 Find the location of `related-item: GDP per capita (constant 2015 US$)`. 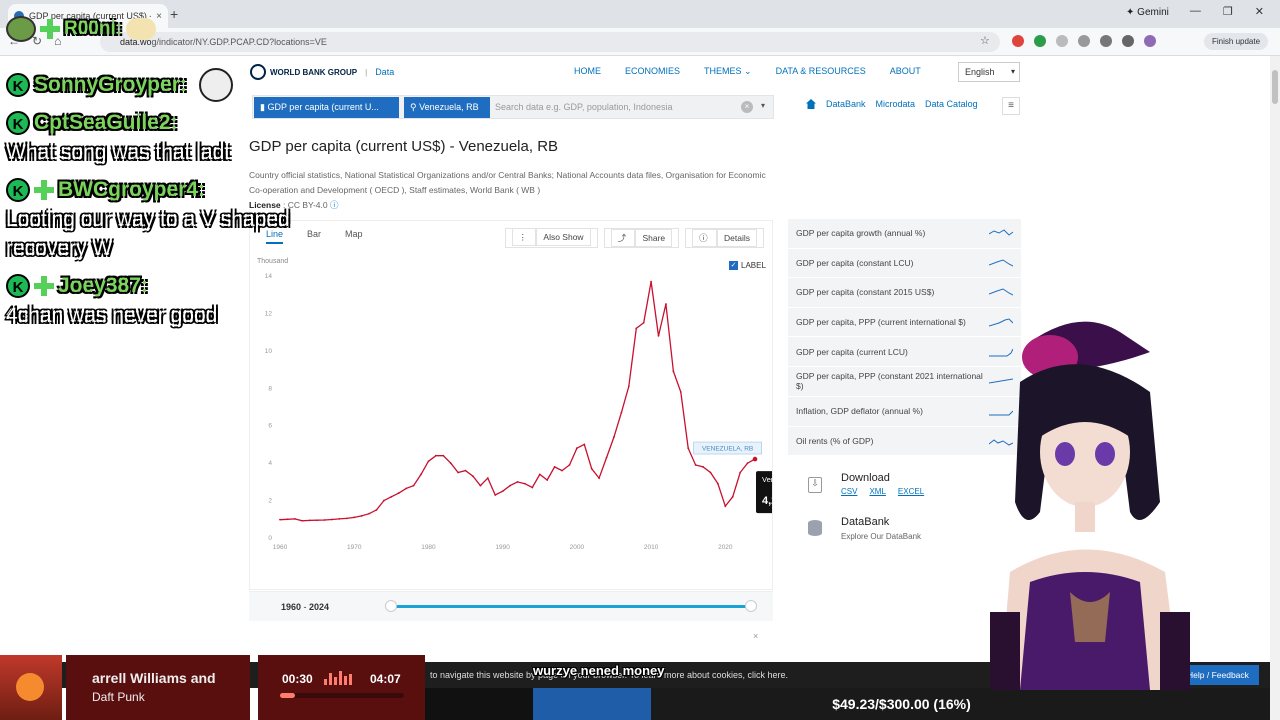

related-item: GDP per capita (constant 2015 US$) is located at coordinates (904, 293).